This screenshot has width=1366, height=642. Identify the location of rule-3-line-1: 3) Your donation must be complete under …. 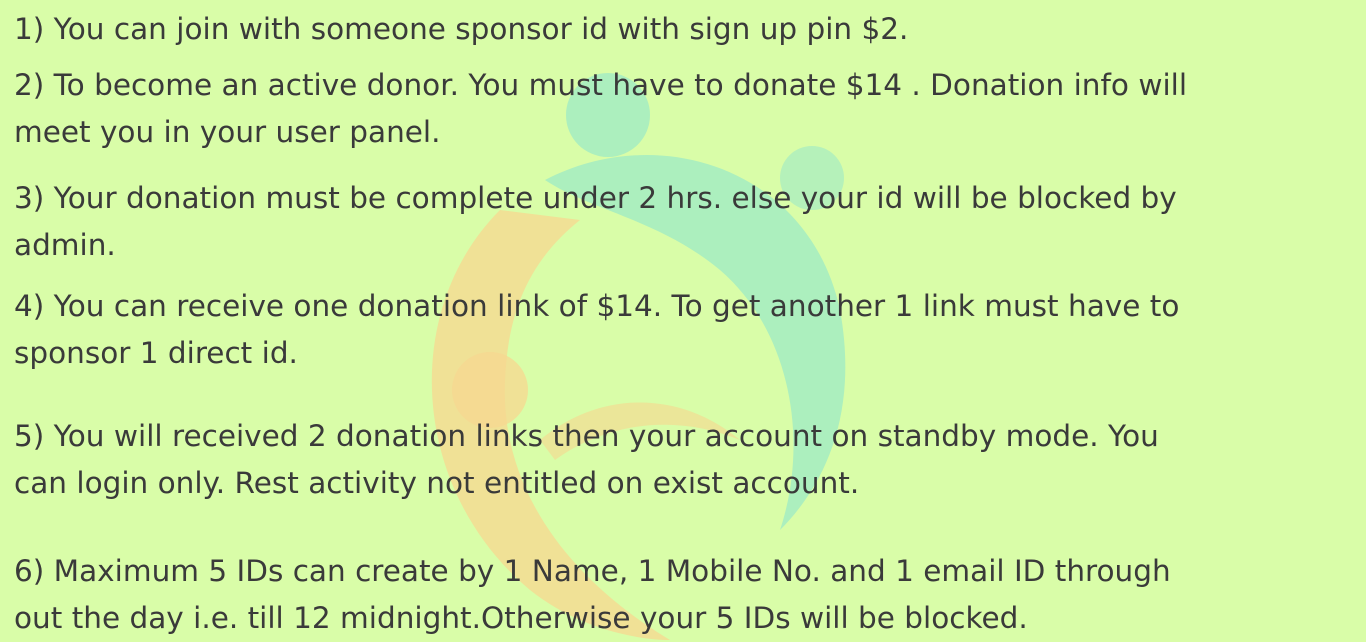
(595, 198).